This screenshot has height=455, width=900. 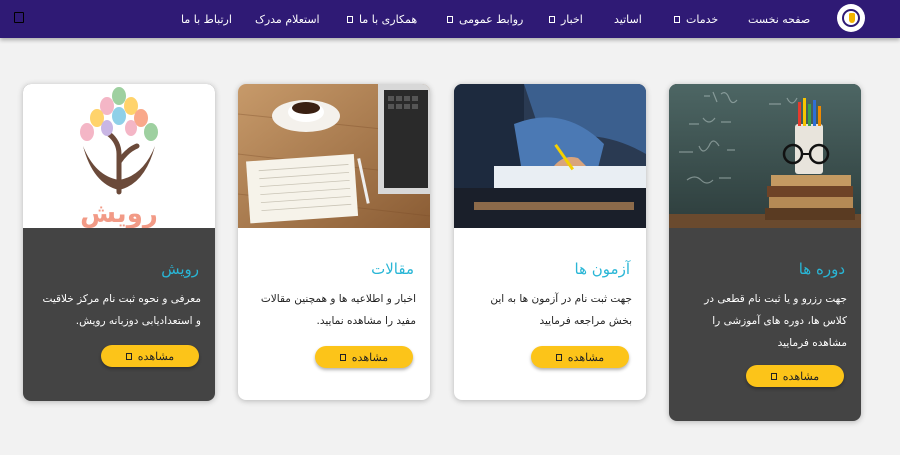 I want to click on nav-label: ارتباط با ما, so click(x=206, y=19).